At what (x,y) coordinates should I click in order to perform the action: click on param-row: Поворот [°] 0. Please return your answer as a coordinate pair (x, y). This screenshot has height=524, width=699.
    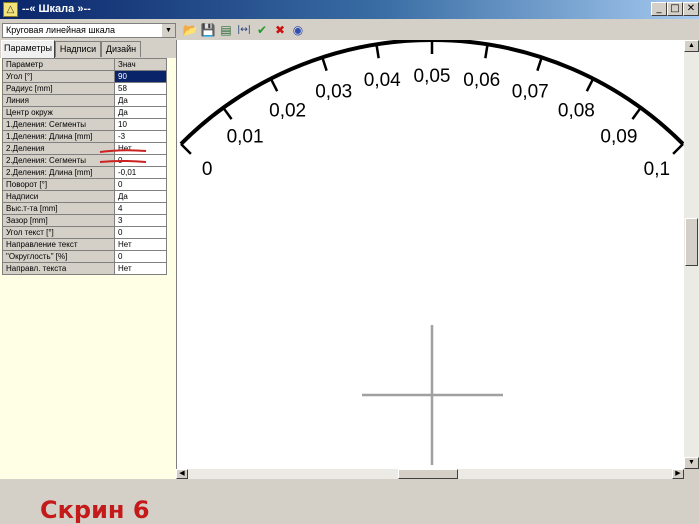
    Looking at the image, I should click on (84, 184).